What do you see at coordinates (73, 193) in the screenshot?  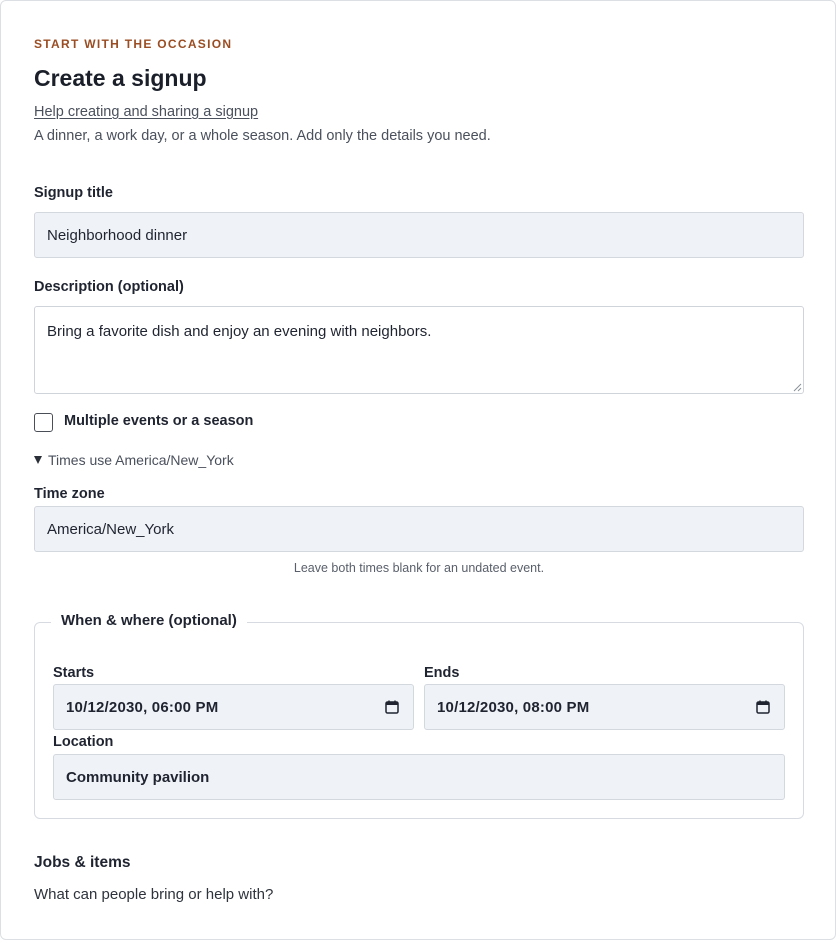 I see `signup-title-label: Signup title` at bounding box center [73, 193].